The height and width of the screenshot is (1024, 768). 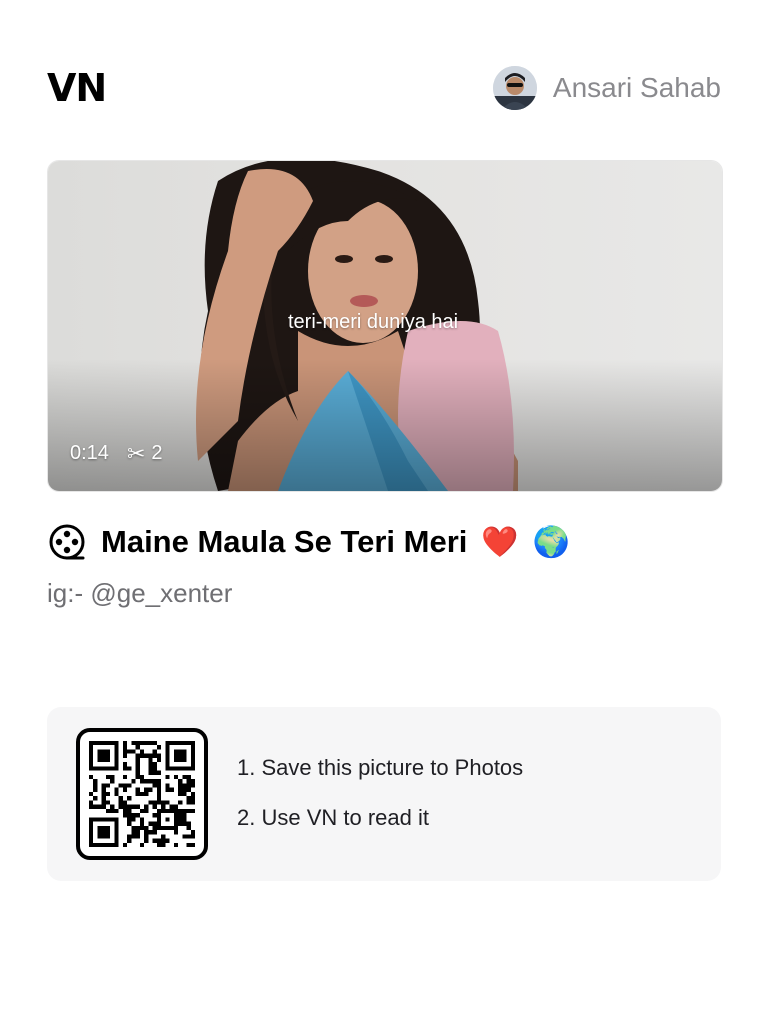 I want to click on scissors-icon: ✂, so click(x=136, y=453).